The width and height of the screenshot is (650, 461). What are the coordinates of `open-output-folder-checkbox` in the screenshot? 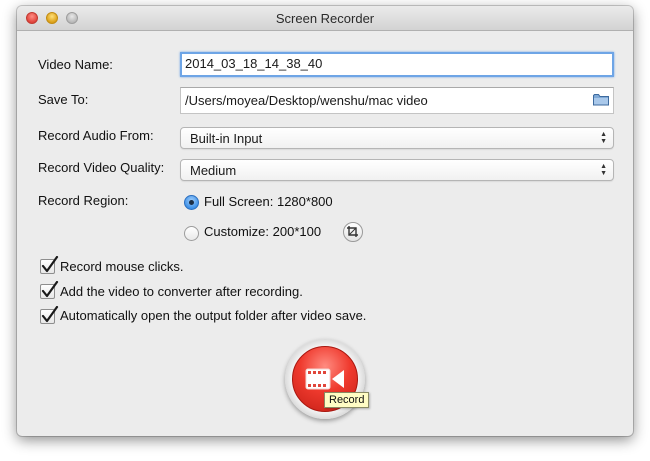 It's located at (49, 315).